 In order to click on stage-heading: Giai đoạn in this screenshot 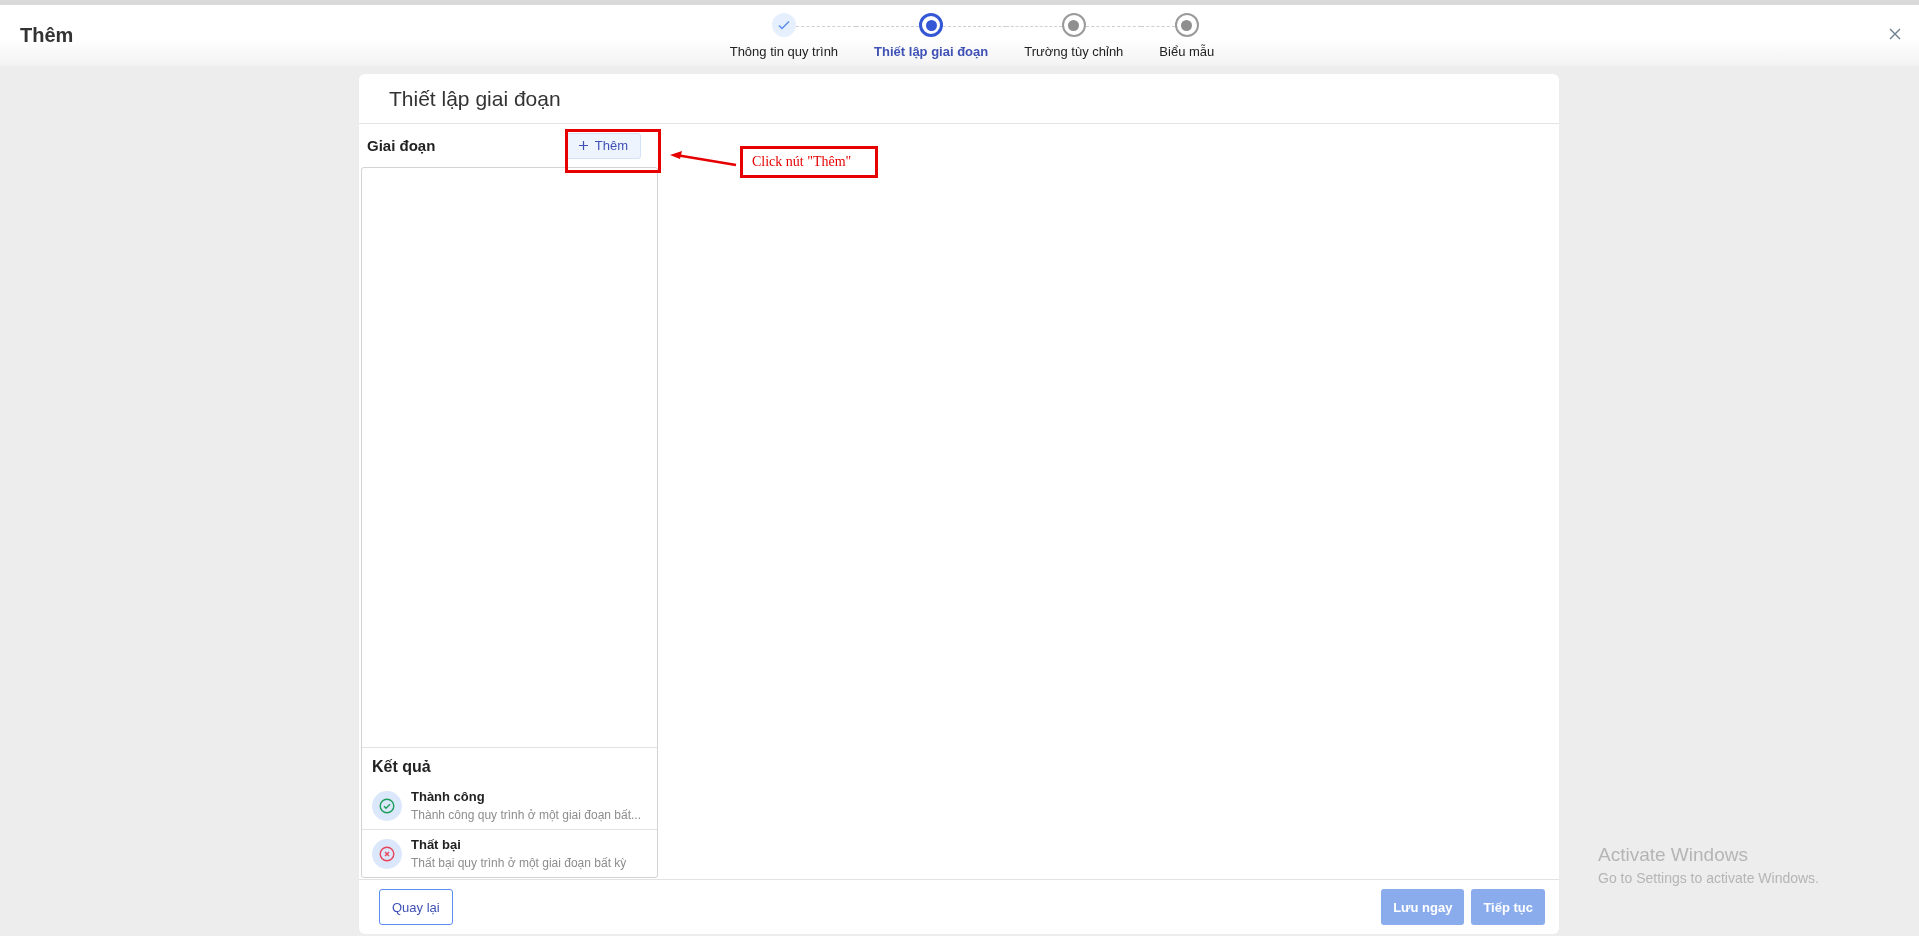, I will do `click(401, 145)`.